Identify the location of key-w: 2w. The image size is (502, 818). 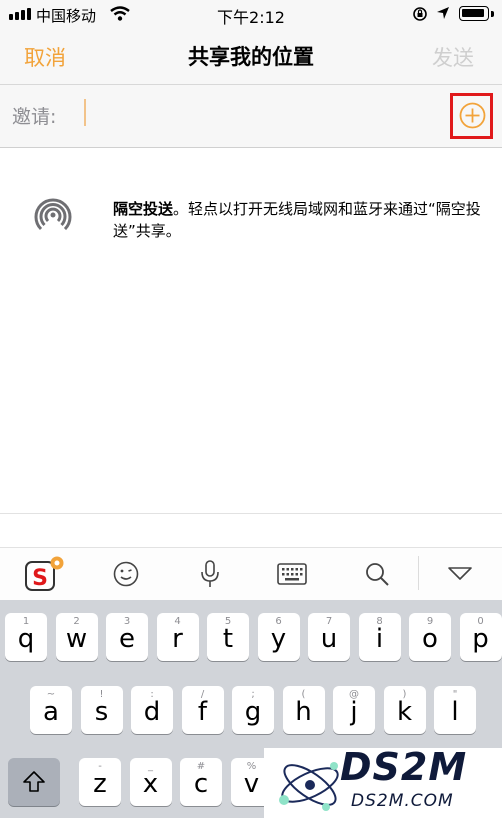
(76, 637).